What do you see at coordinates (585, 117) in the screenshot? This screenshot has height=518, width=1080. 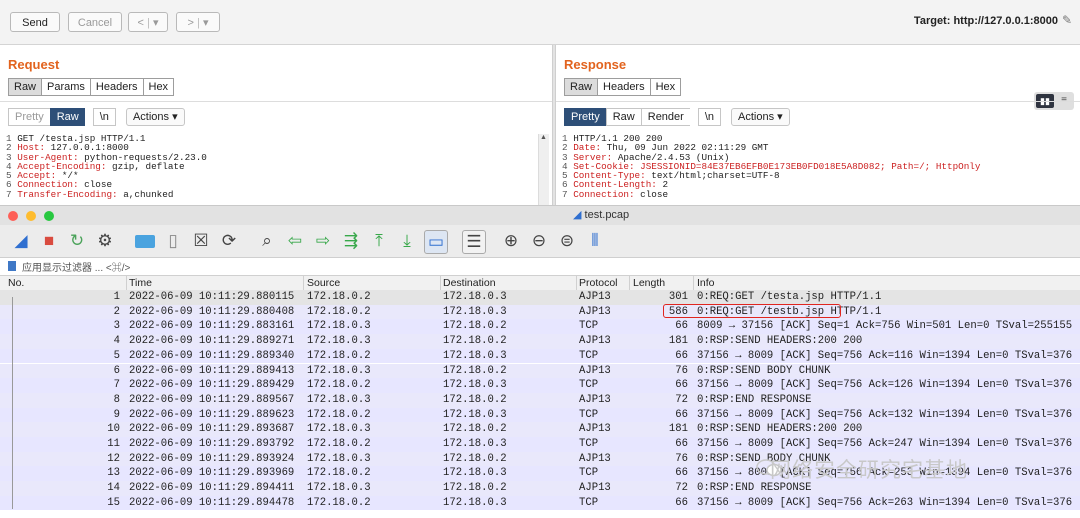 I see `response-pretty-toggle: Pretty` at bounding box center [585, 117].